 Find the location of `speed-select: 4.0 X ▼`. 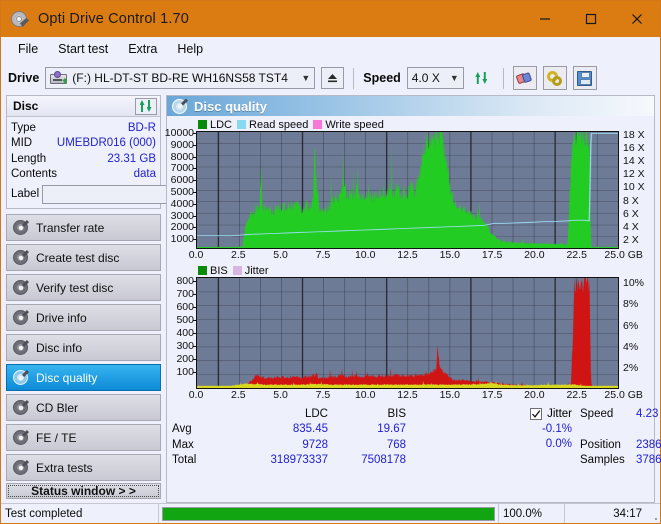

speed-select: 4.0 X ▼ is located at coordinates (435, 78).